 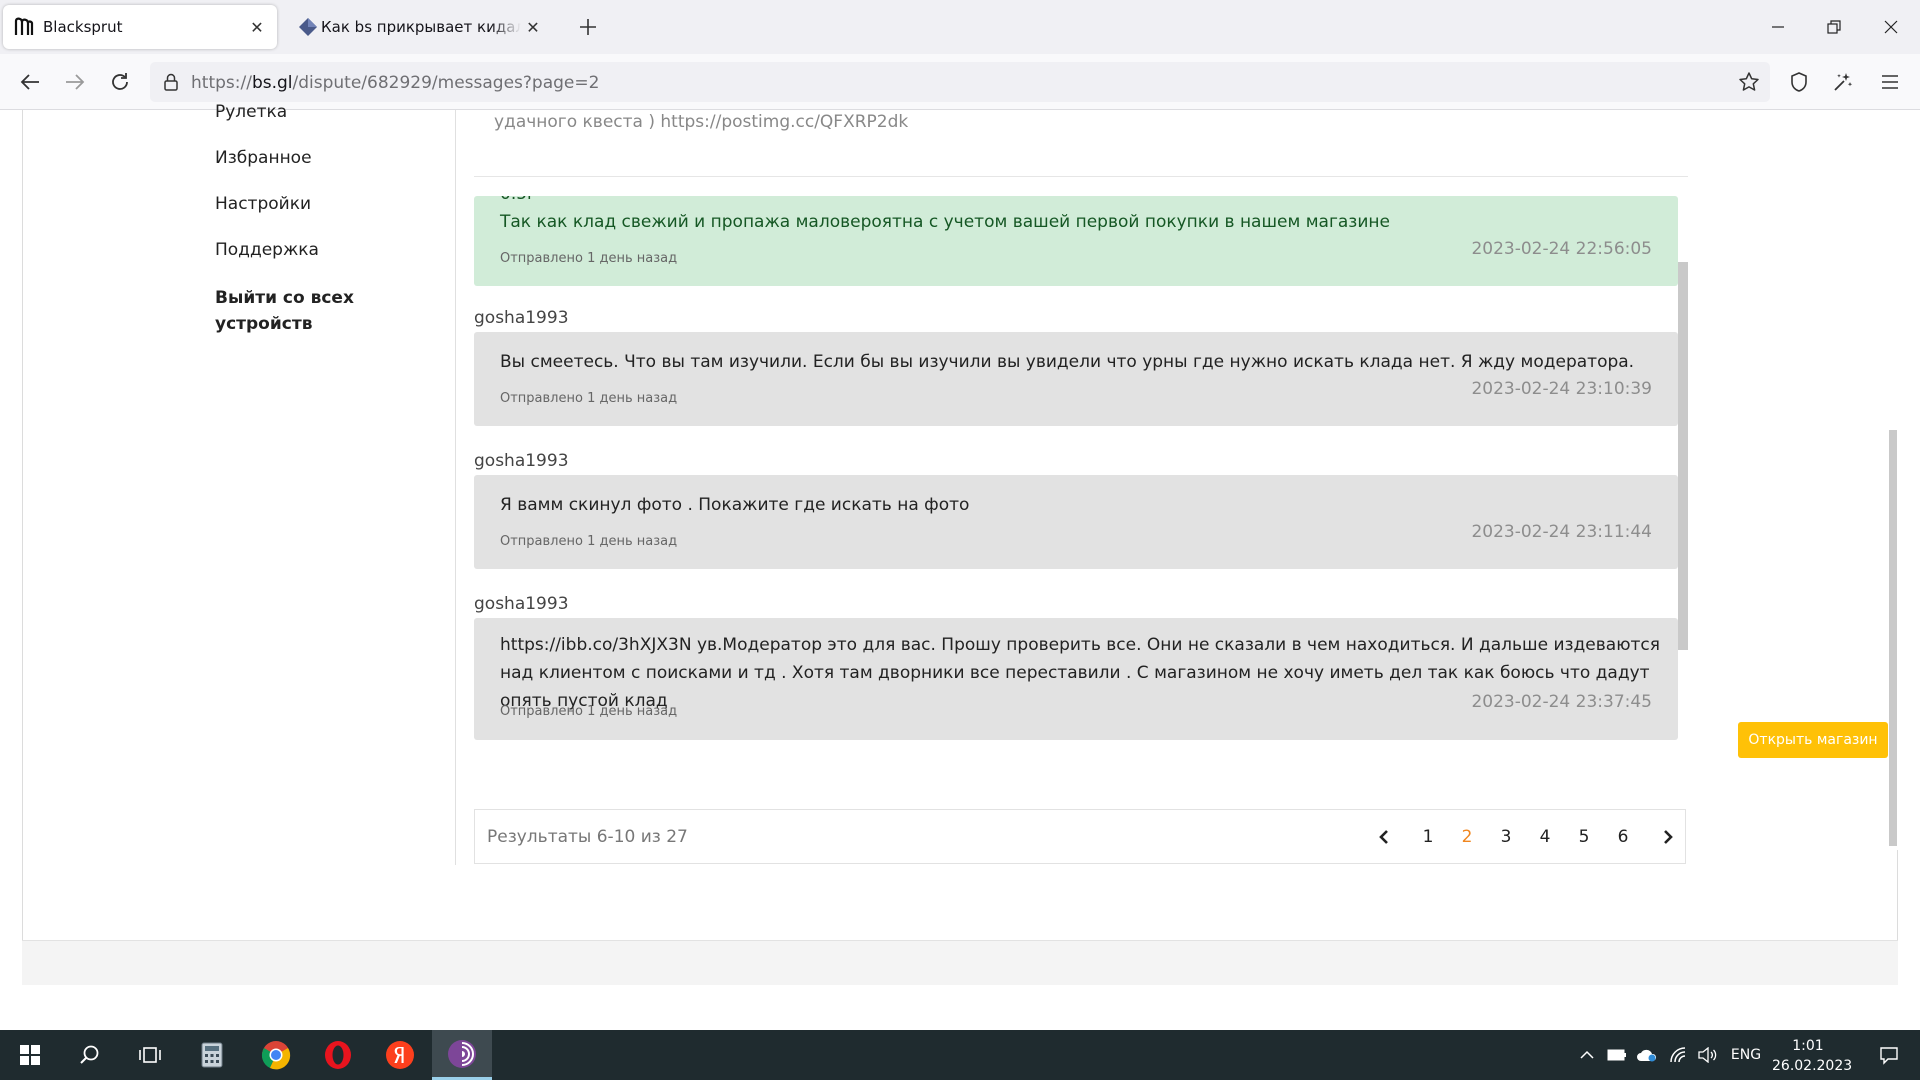 I want to click on clock-time: 1:01, so click(x=1808, y=1046).